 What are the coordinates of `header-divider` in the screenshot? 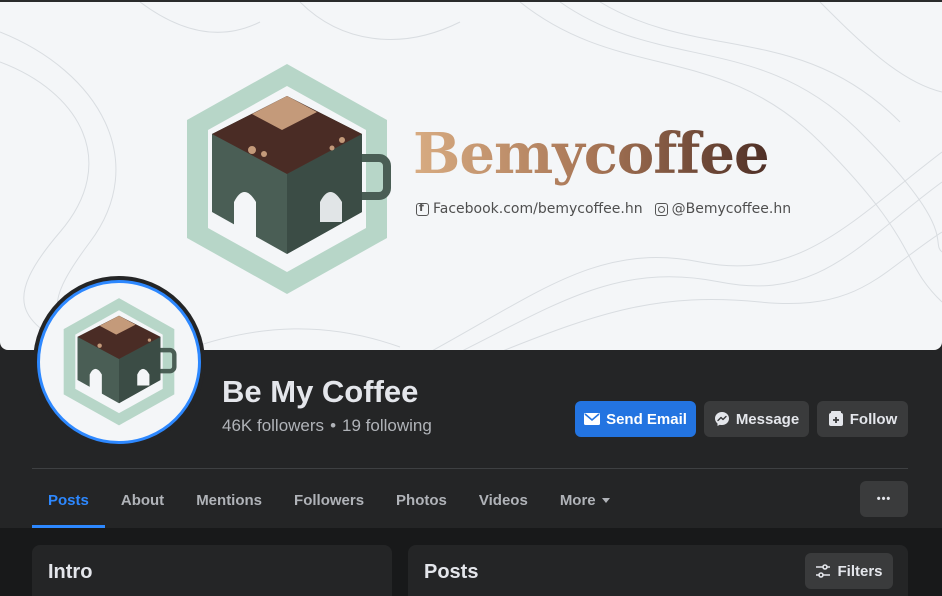 It's located at (470, 468).